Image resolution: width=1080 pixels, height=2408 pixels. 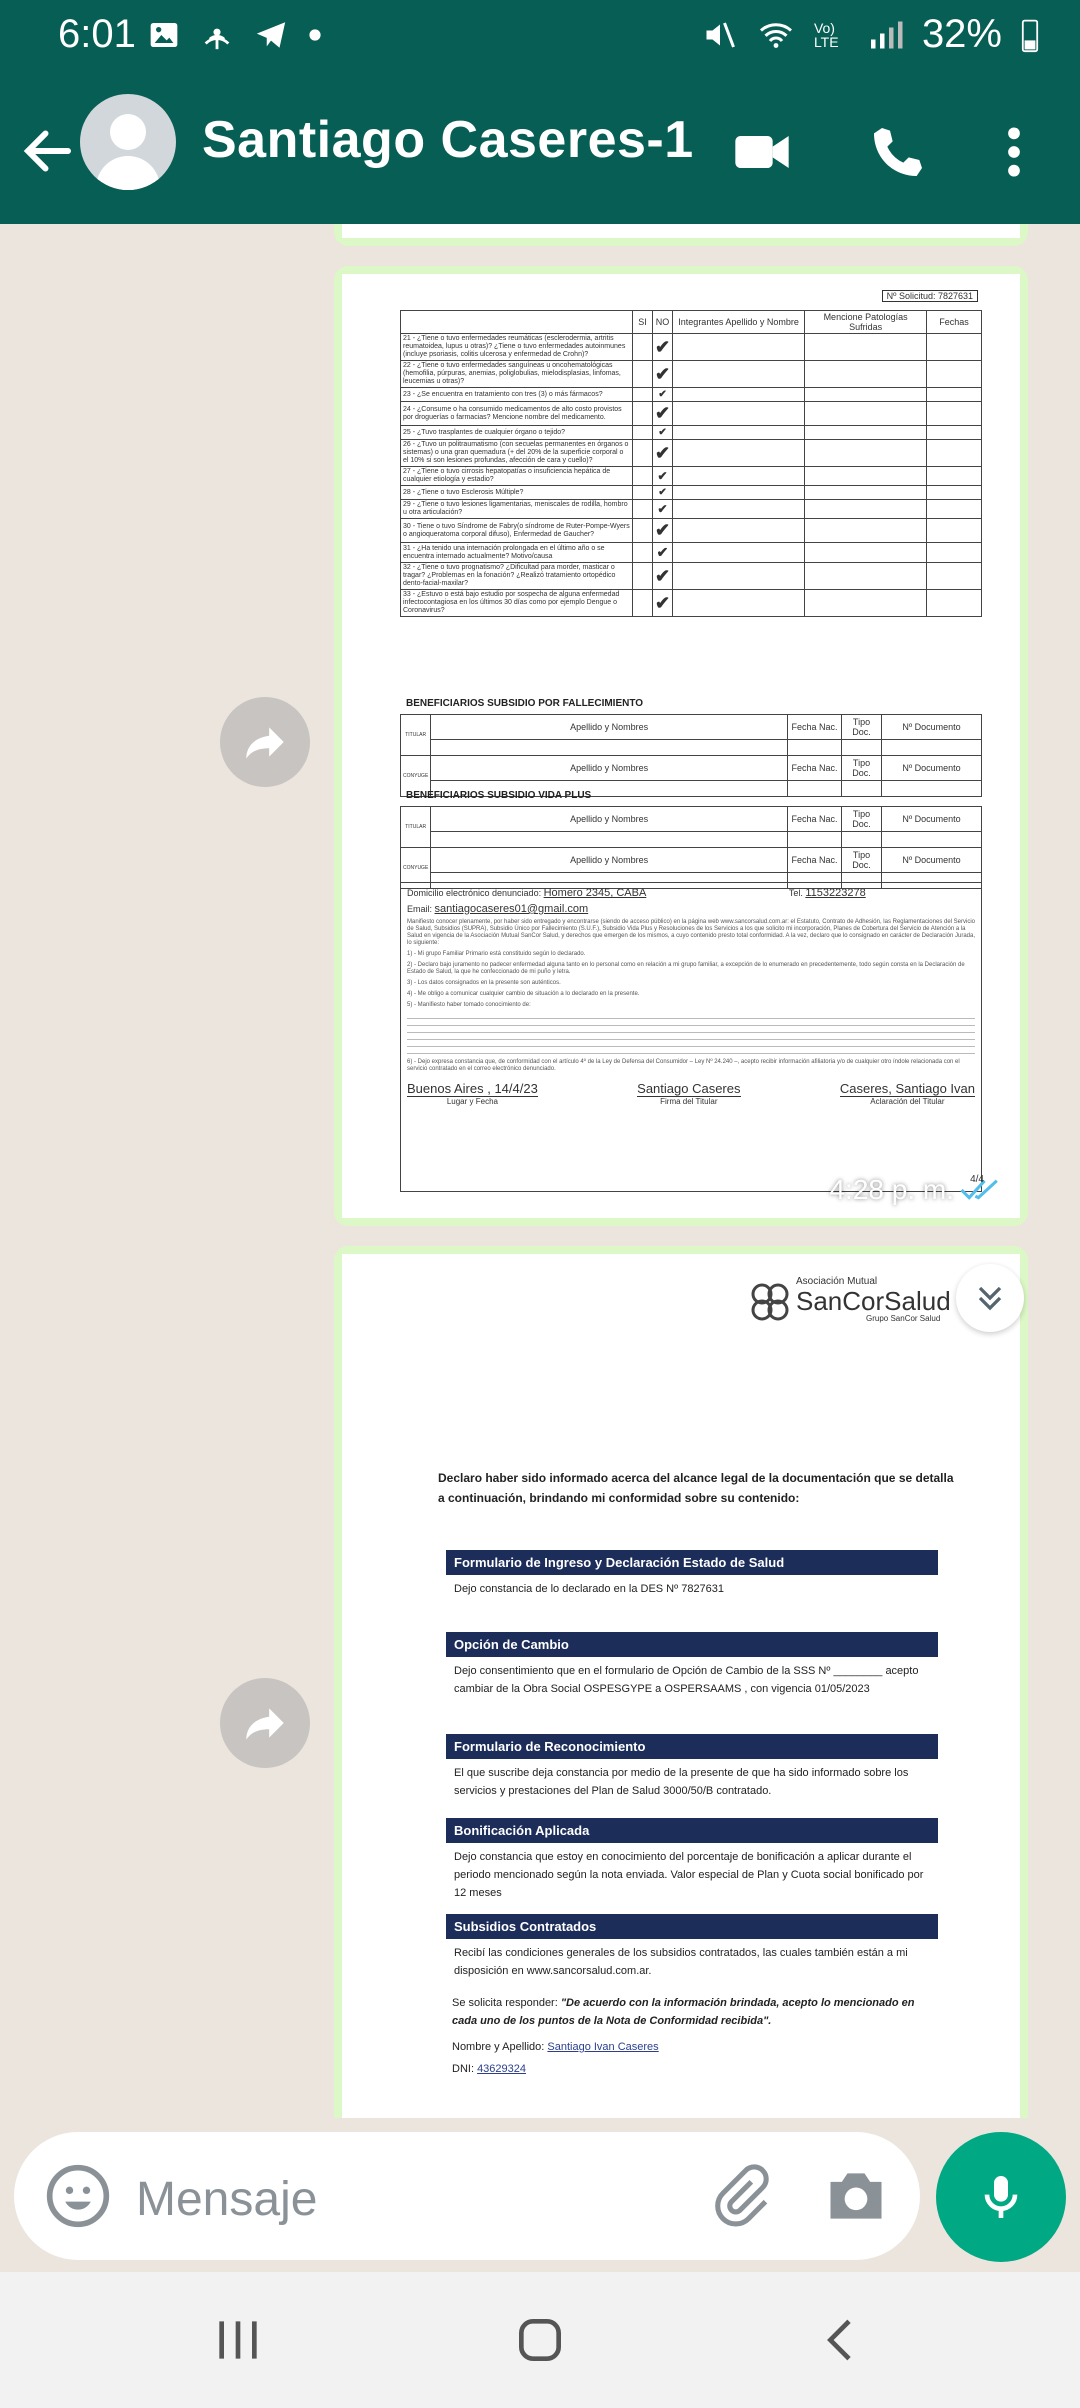 What do you see at coordinates (681, 231) in the screenshot?
I see `previous-image` at bounding box center [681, 231].